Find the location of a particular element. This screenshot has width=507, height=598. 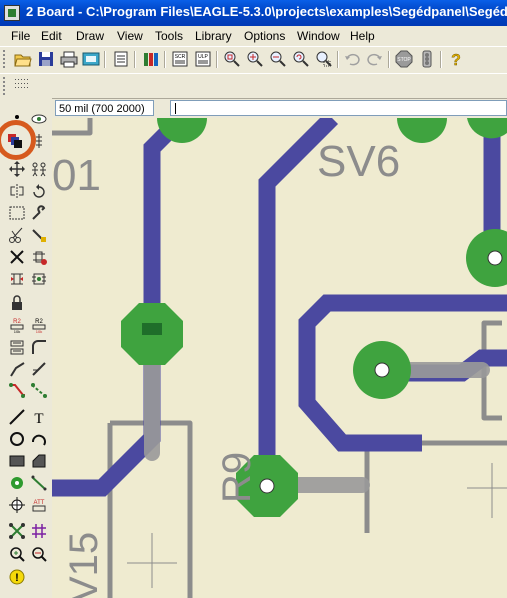

hole-icon is located at coordinates (17, 505).